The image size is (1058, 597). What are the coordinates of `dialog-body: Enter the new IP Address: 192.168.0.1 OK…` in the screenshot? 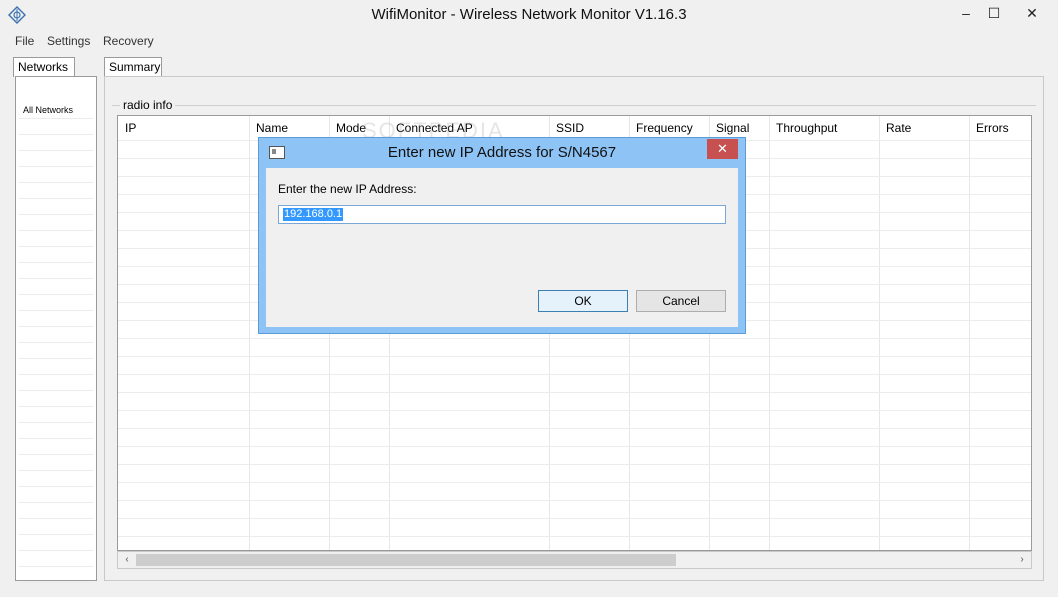 It's located at (502, 247).